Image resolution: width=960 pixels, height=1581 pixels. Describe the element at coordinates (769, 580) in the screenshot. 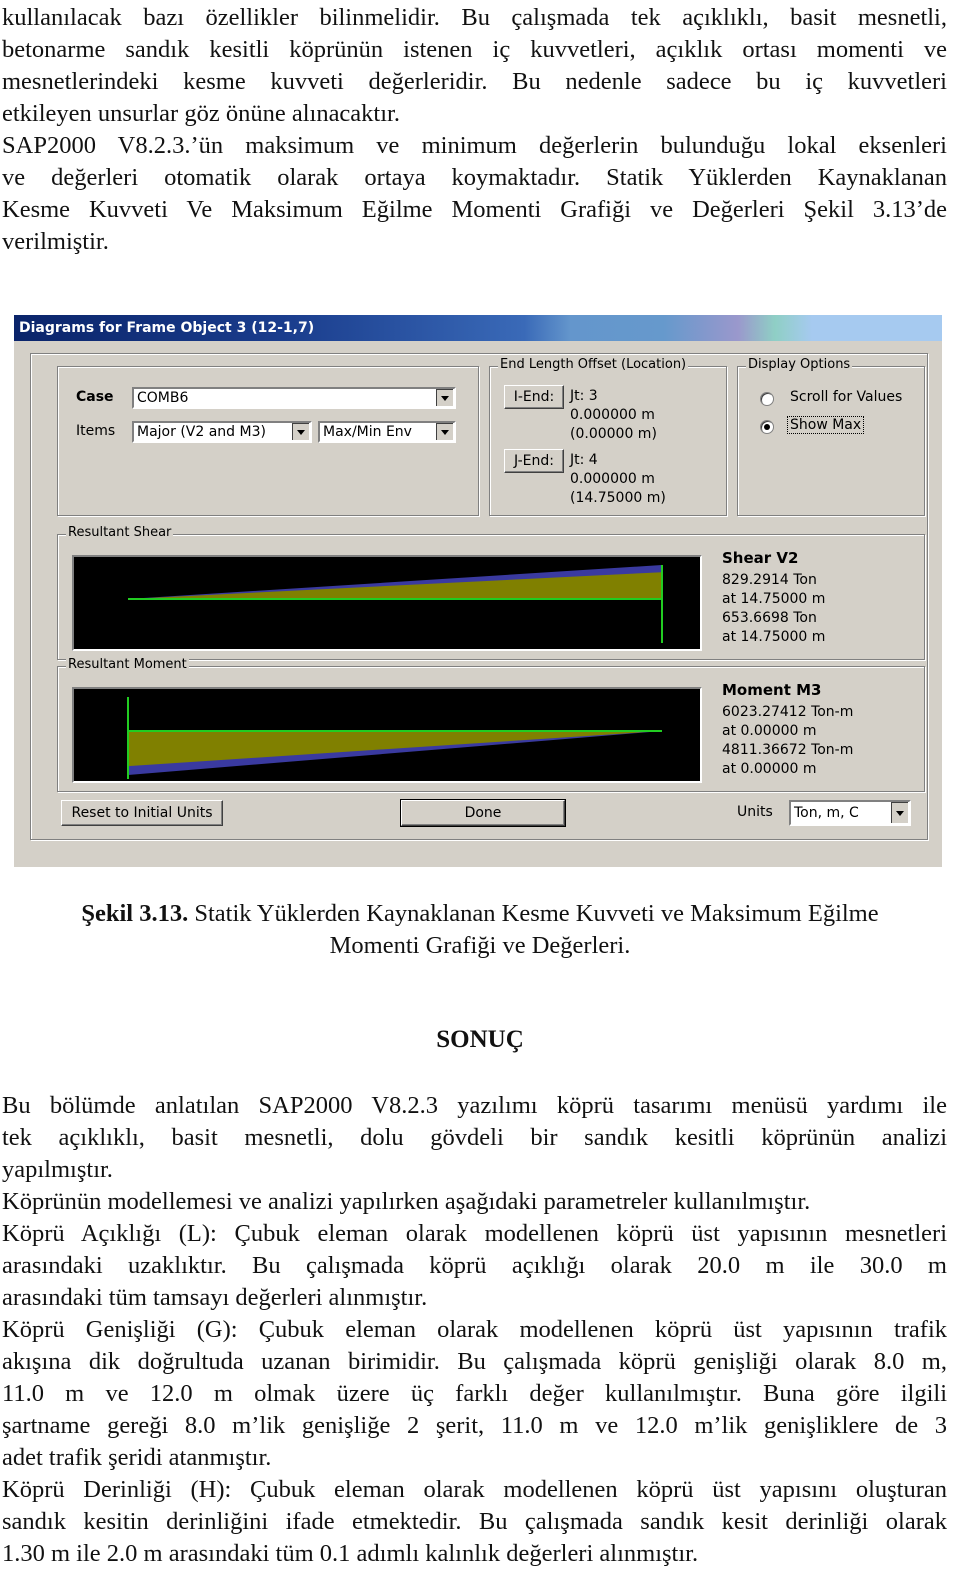

I see `shear-max-value: 829.2914 Ton` at that location.